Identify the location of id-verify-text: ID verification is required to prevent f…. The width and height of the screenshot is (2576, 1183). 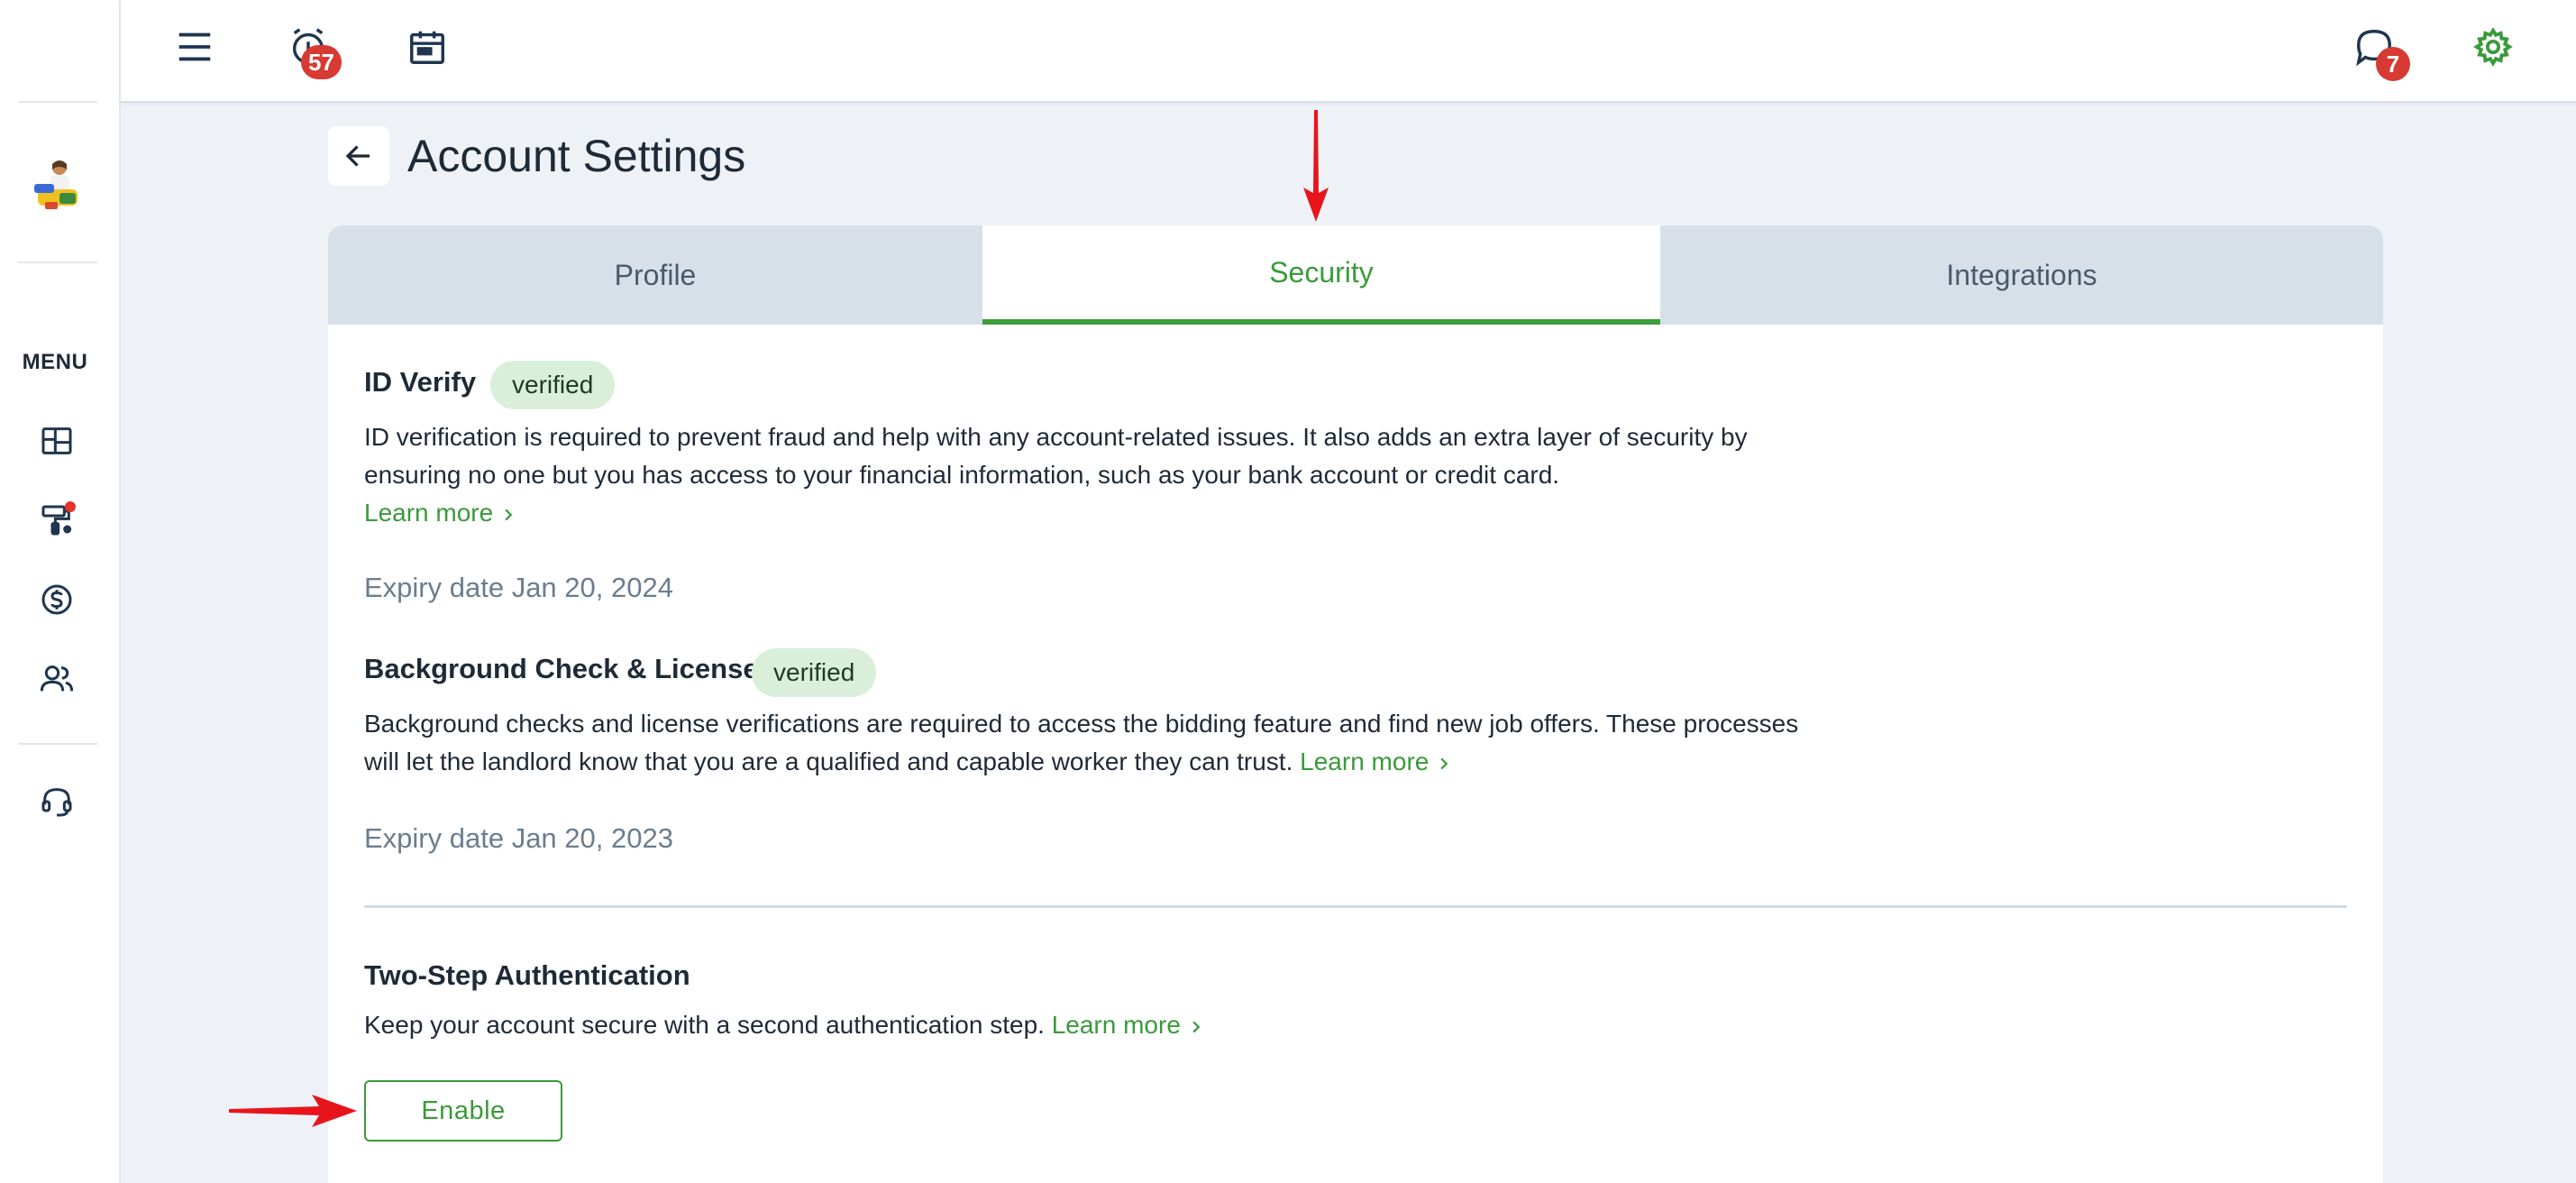
(1056, 456).